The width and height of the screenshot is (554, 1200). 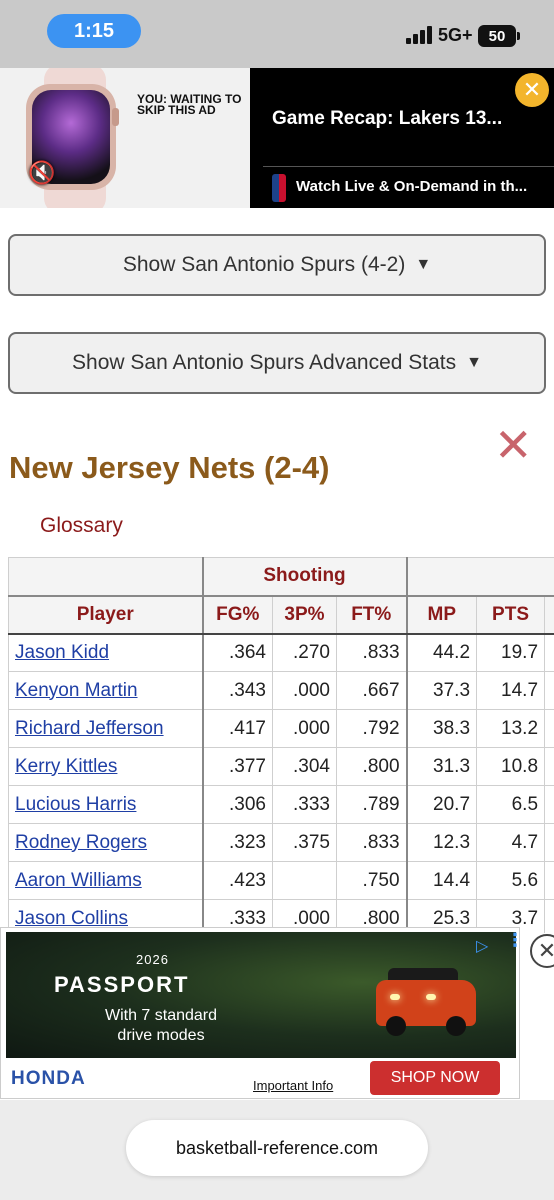 What do you see at coordinates (237, 804) in the screenshot?
I see `fg-pct-cell: .306` at bounding box center [237, 804].